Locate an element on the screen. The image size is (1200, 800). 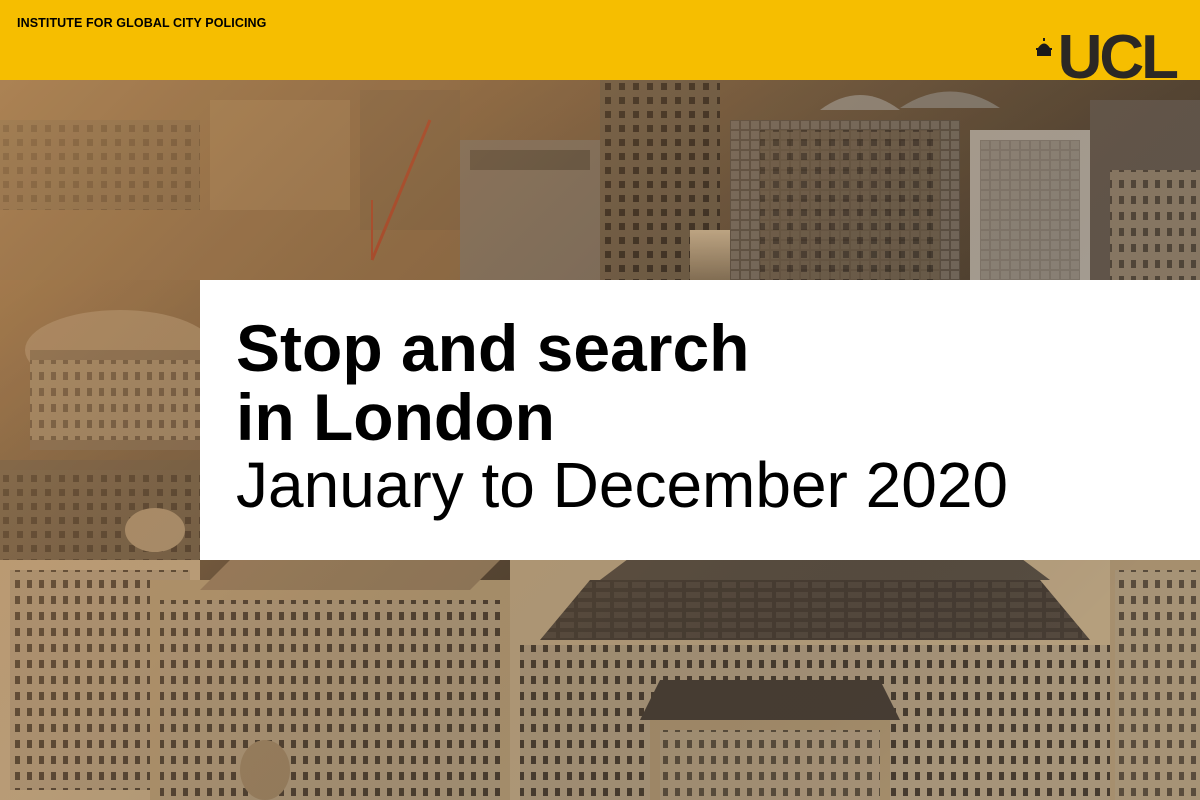
ucl-wordmark: UCL is located at coordinates (1118, 57).